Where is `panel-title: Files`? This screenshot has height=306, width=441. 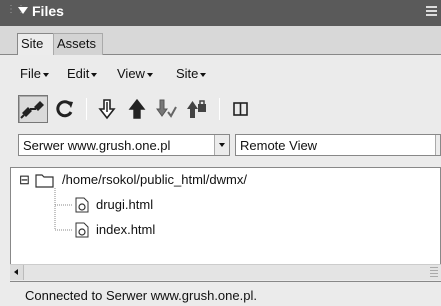 panel-title: Files is located at coordinates (48, 11).